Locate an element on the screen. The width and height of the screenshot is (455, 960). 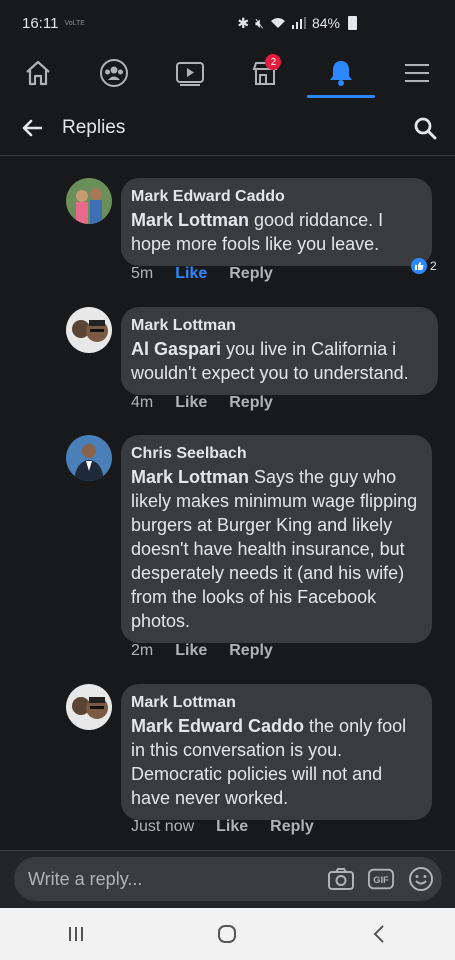
like-reaction-icon is located at coordinates (419, 266).